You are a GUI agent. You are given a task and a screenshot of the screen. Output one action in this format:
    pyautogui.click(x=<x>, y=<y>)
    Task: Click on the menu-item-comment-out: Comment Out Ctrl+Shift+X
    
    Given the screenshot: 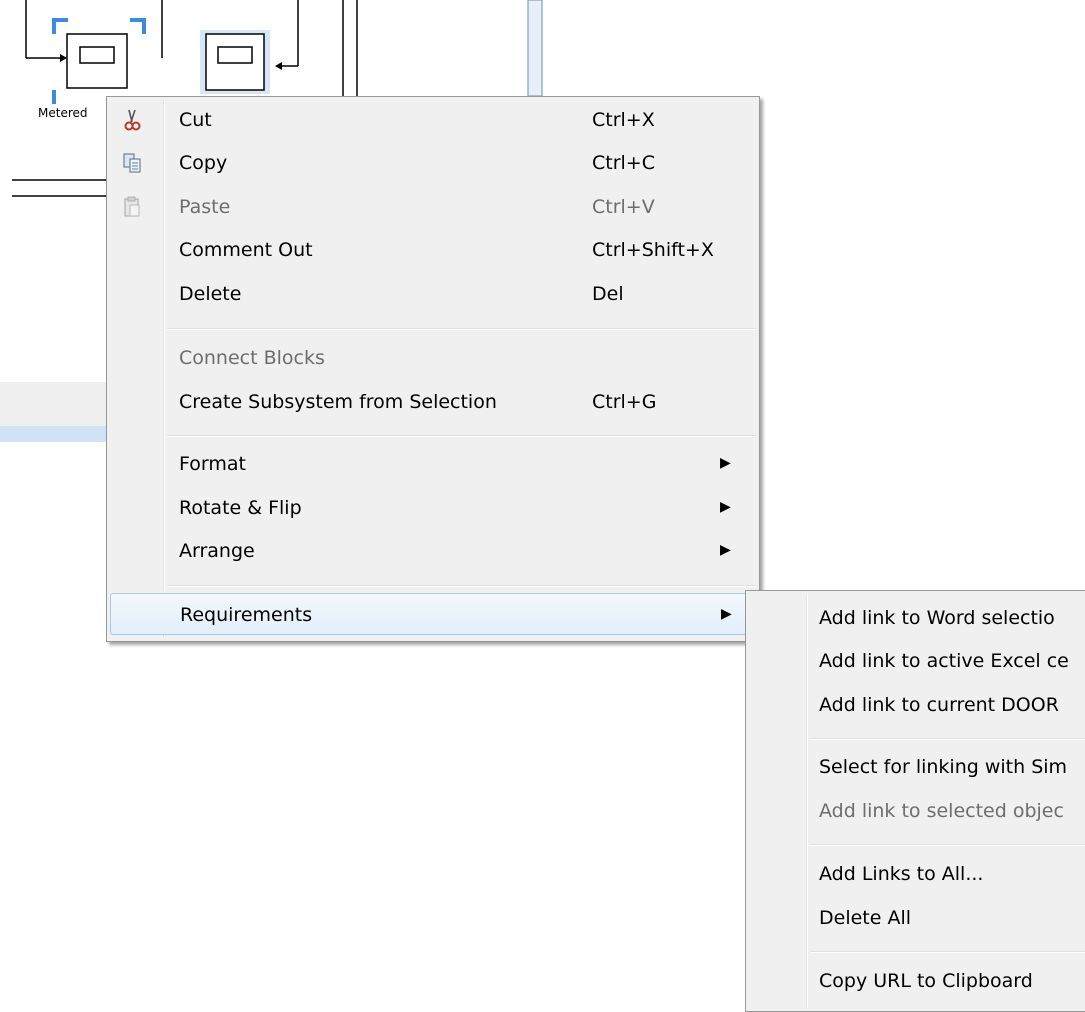 What is the action you would take?
    pyautogui.click(x=433, y=250)
    